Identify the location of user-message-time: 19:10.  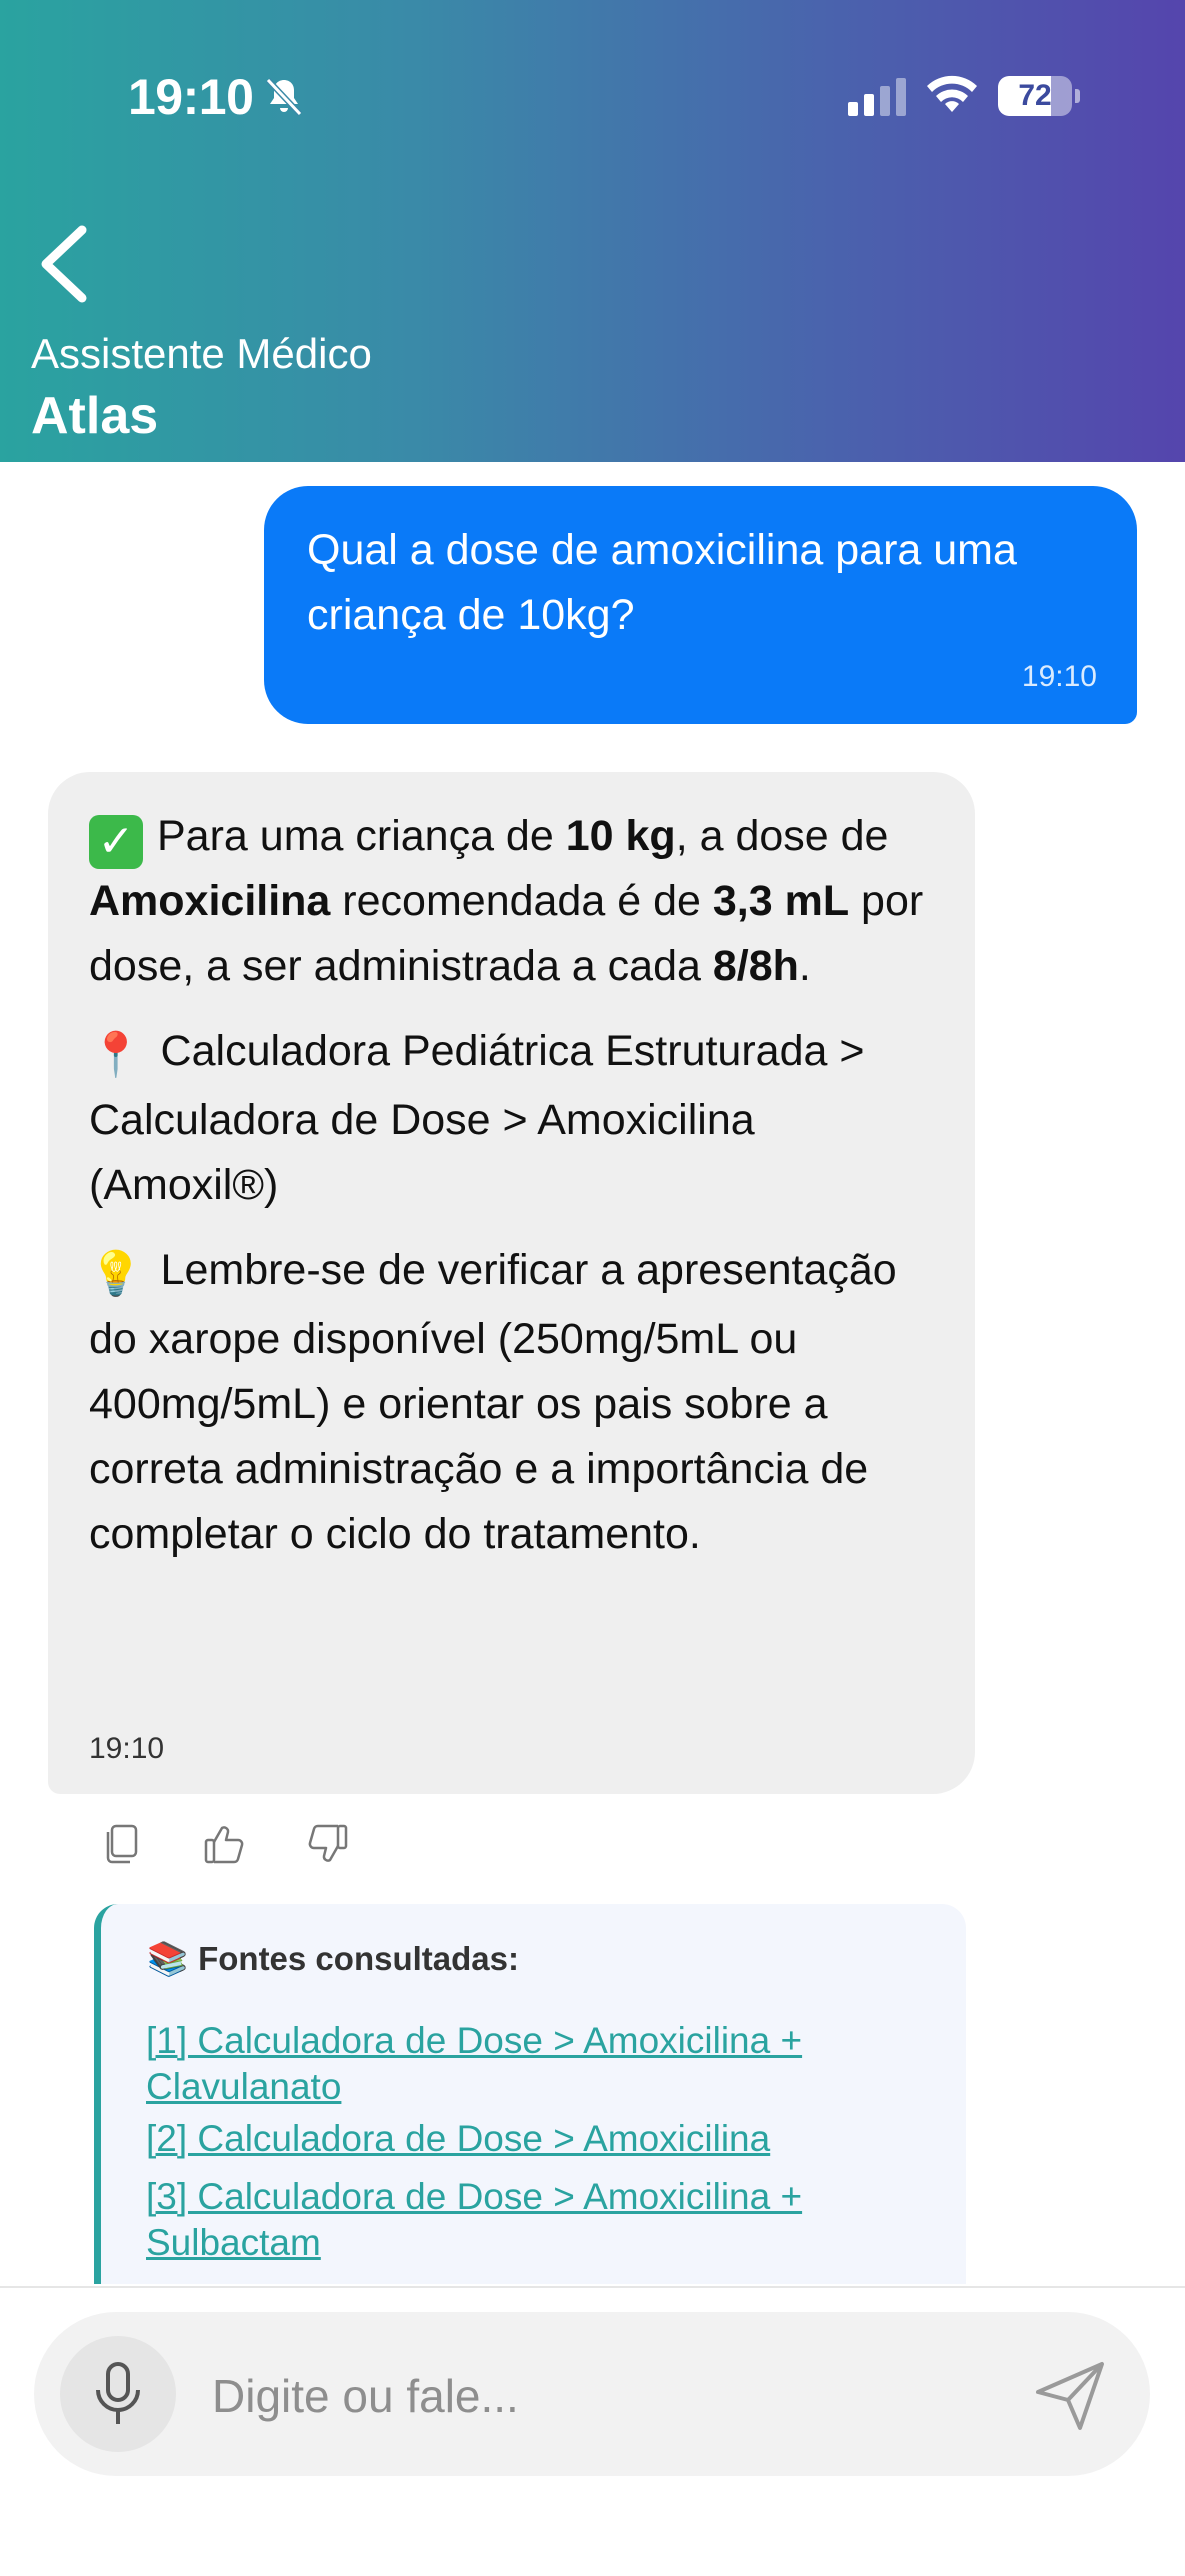
(1059, 676).